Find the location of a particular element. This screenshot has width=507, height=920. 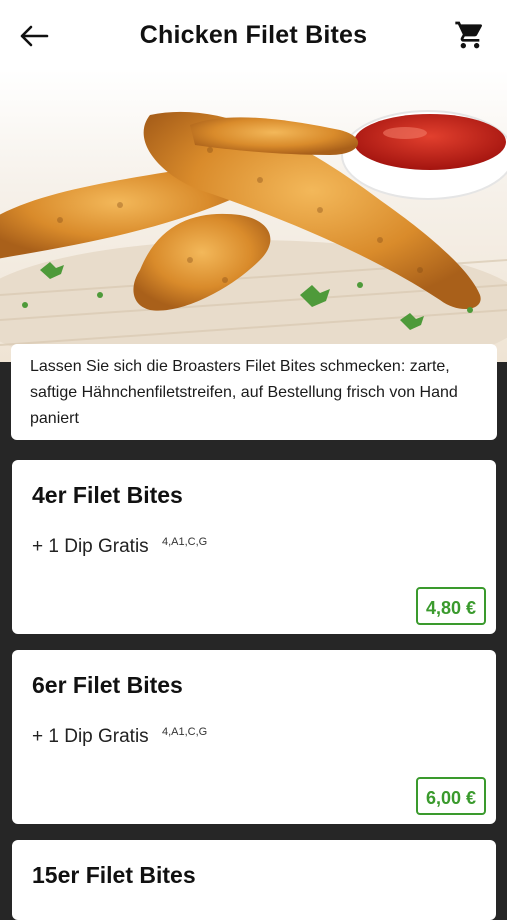

item-name: 4er Filet Bites is located at coordinates (107, 495).